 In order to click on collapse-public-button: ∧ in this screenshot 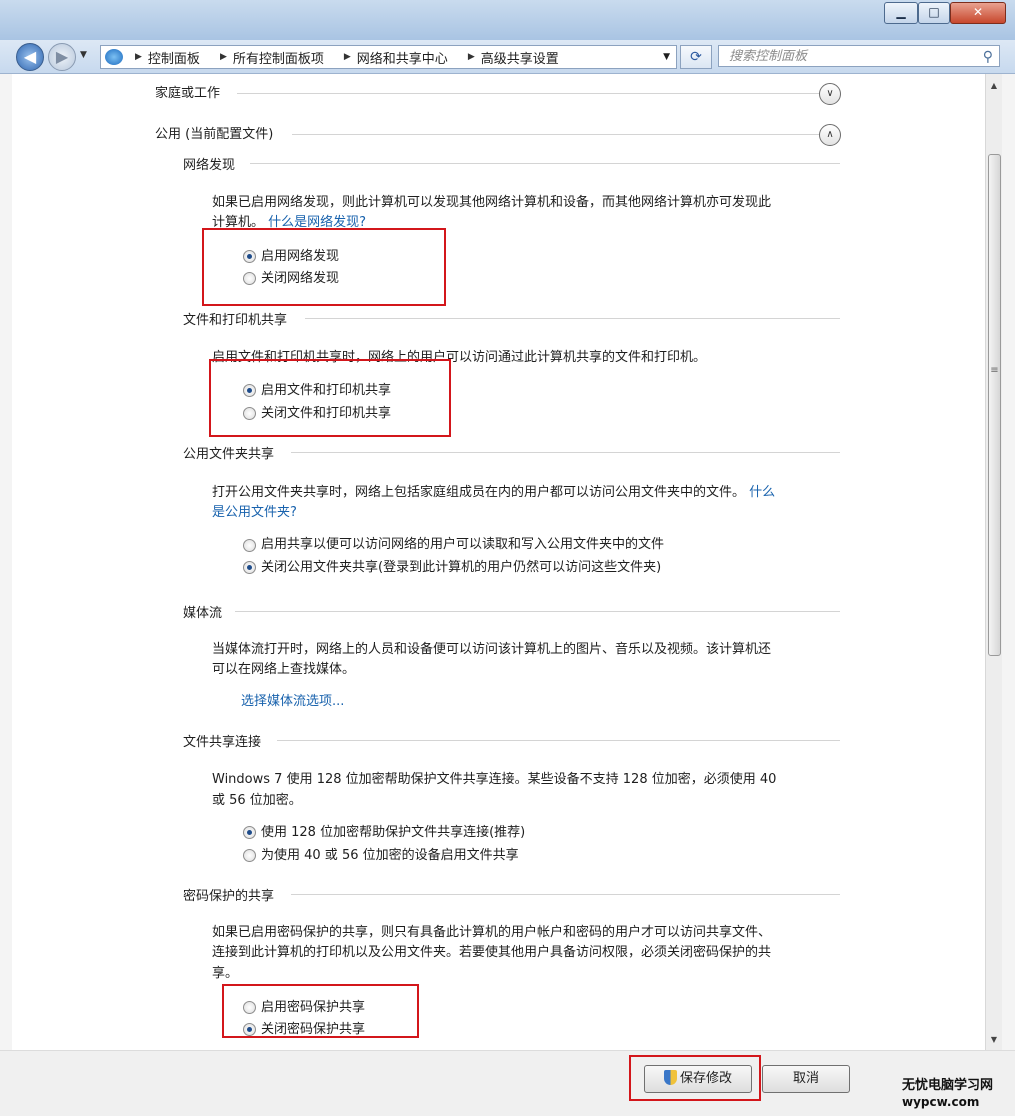, I will do `click(830, 135)`.